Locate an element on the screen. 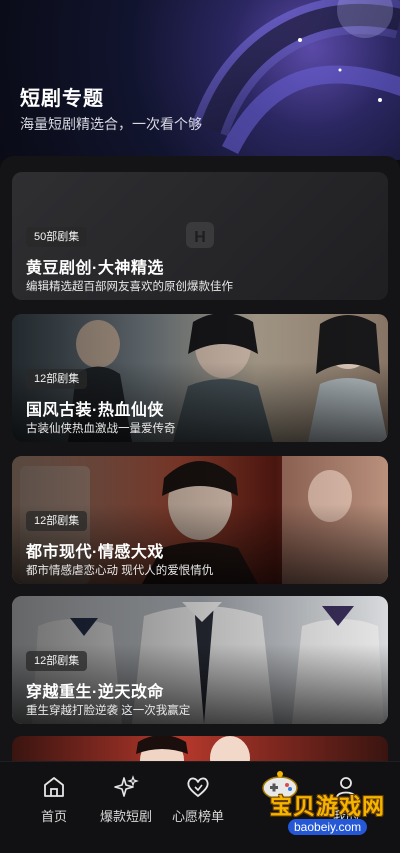 This screenshot has width=400, height=853. home-icon is located at coordinates (54, 787).